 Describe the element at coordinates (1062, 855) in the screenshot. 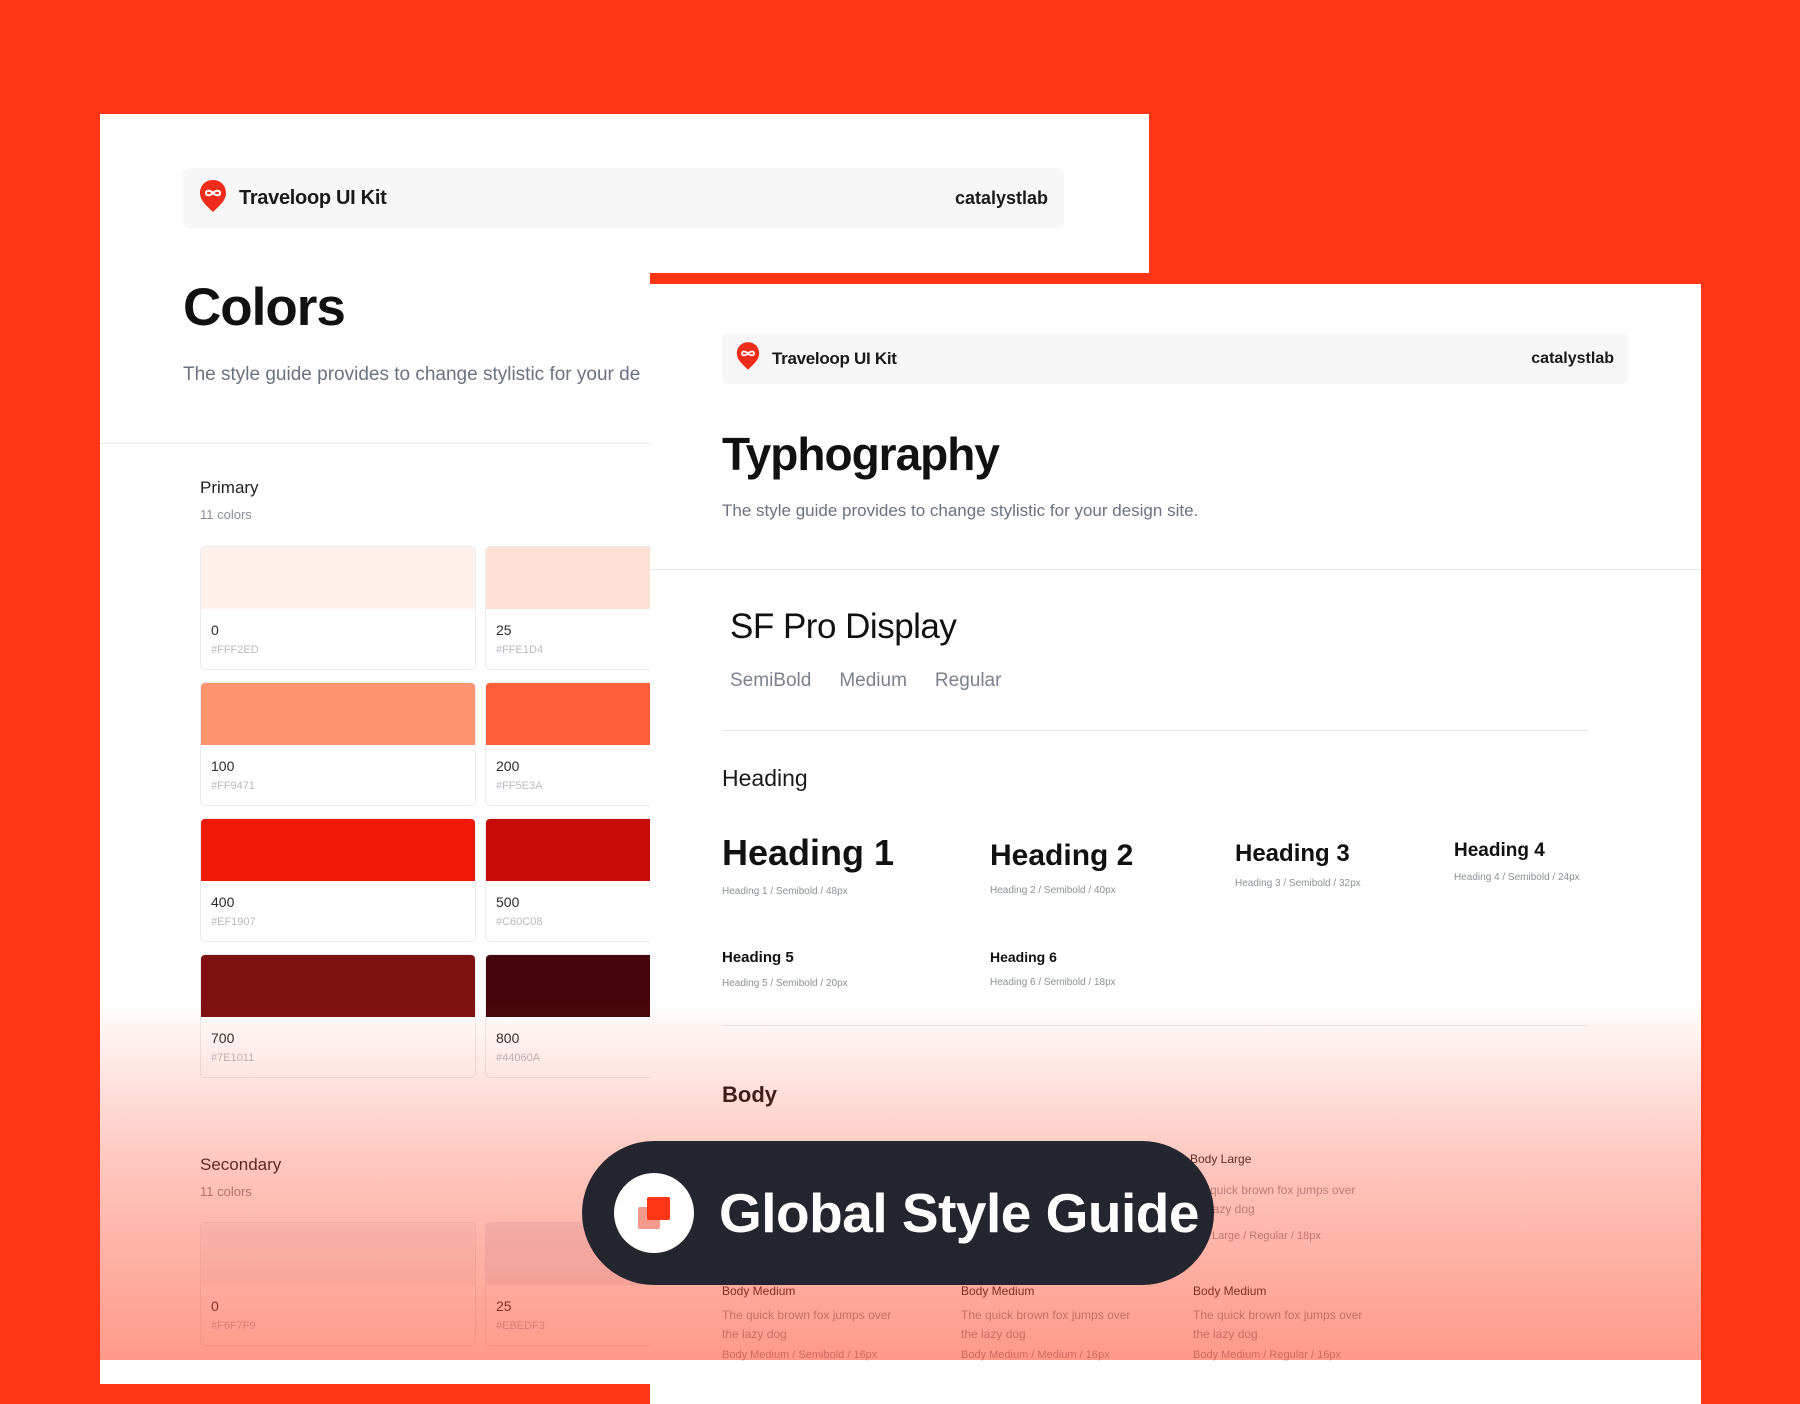

I see `heading-2-sample: Heading 2` at that location.